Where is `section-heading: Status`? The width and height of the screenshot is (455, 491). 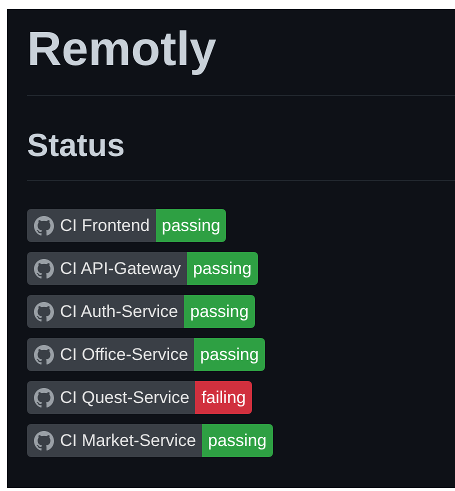
section-heading: Status is located at coordinates (76, 145).